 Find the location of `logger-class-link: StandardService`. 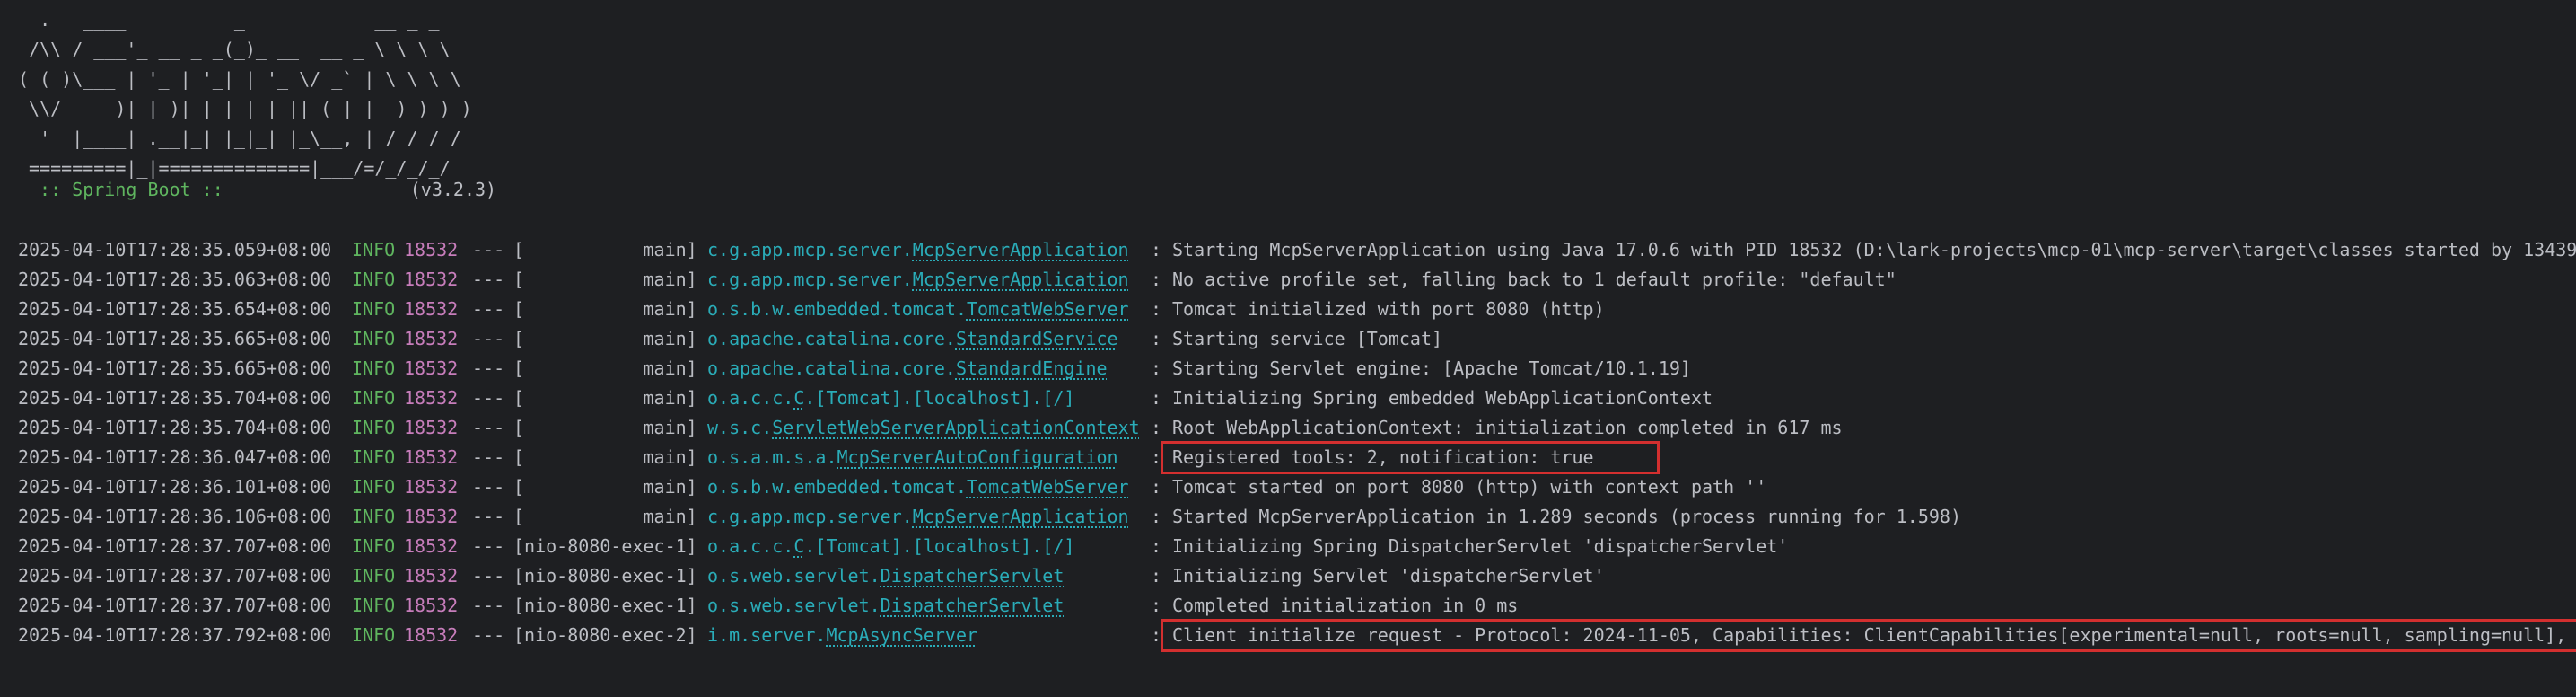

logger-class-link: StandardService is located at coordinates (1037, 338).